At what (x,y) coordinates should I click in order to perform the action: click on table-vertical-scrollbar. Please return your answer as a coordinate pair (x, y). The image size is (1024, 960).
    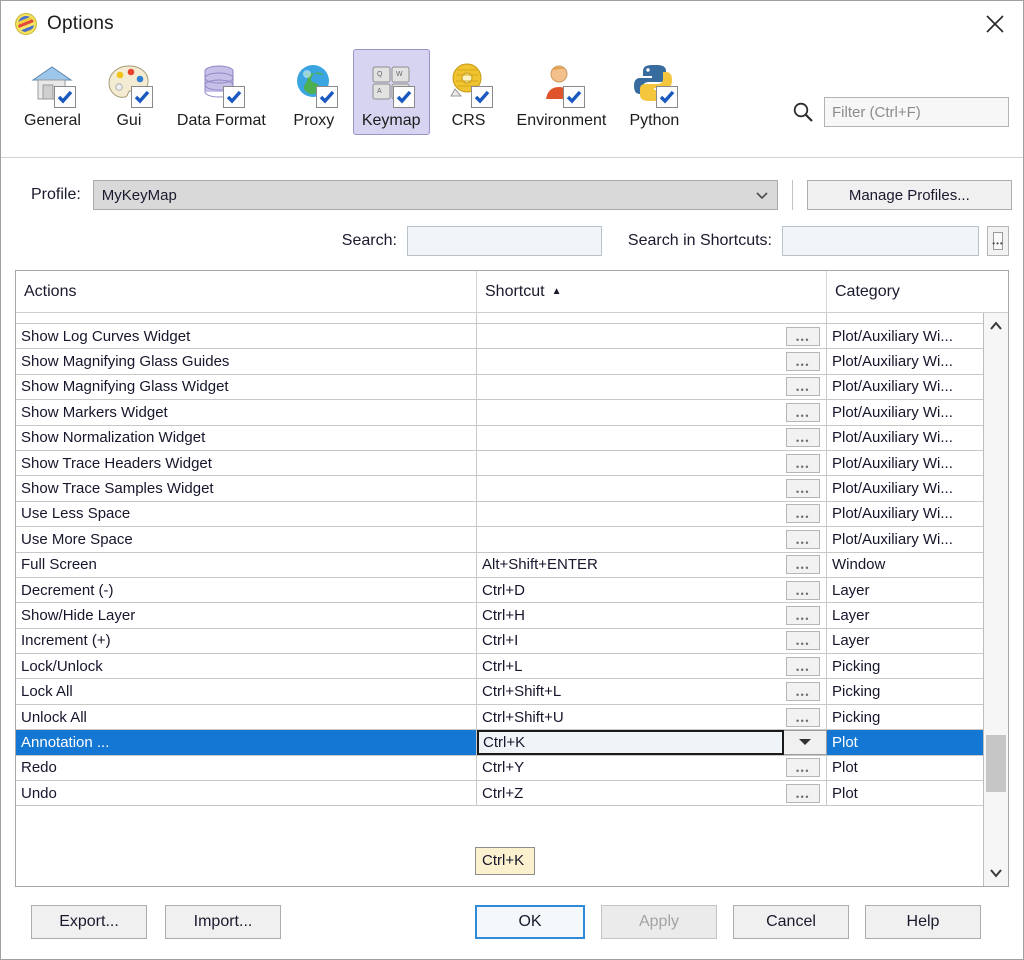
    Looking at the image, I should click on (995, 599).